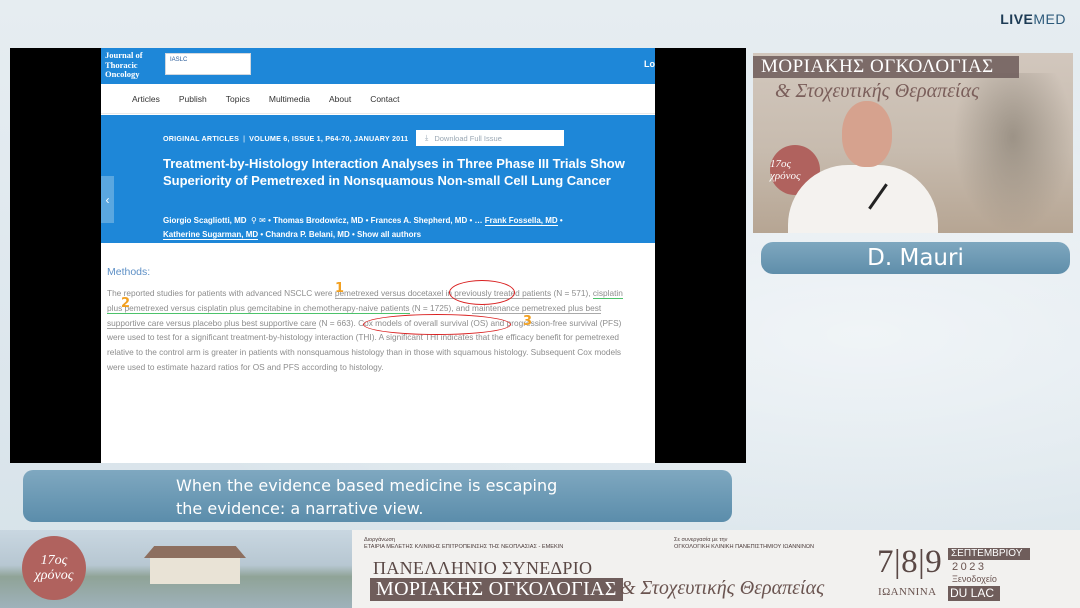 This screenshot has width=1080, height=608. What do you see at coordinates (107, 199) in the screenshot?
I see `chevron-left-icon: ‹` at bounding box center [107, 199].